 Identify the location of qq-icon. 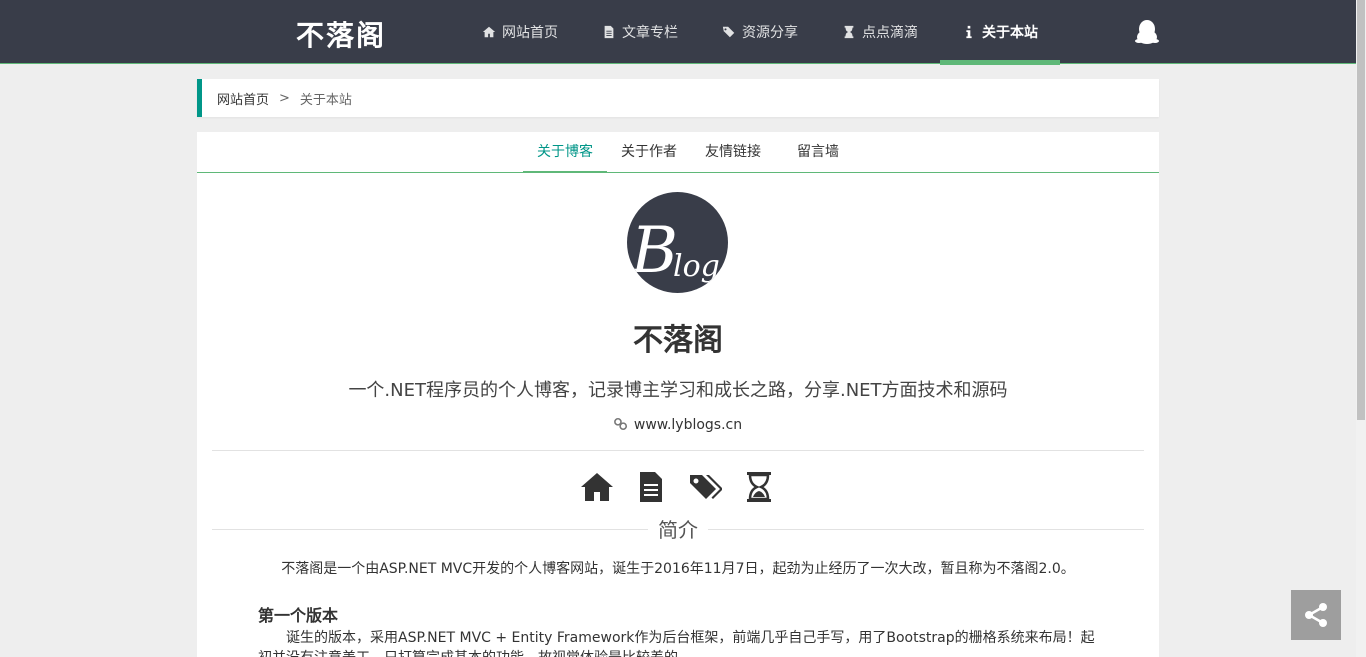
(1147, 32).